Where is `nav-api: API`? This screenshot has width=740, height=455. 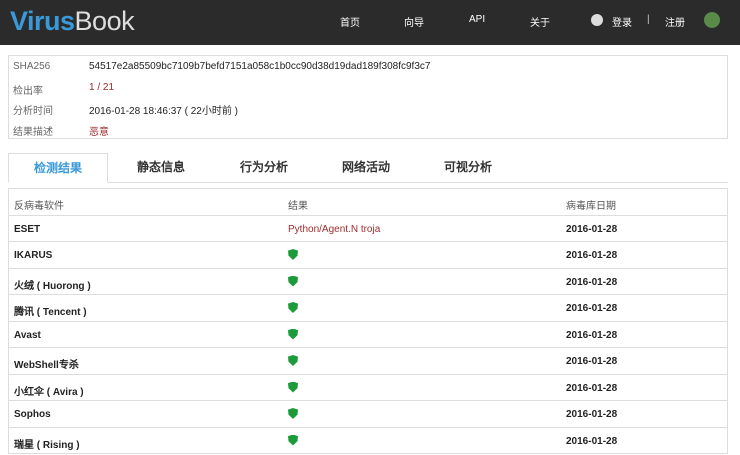 nav-api: API is located at coordinates (477, 19).